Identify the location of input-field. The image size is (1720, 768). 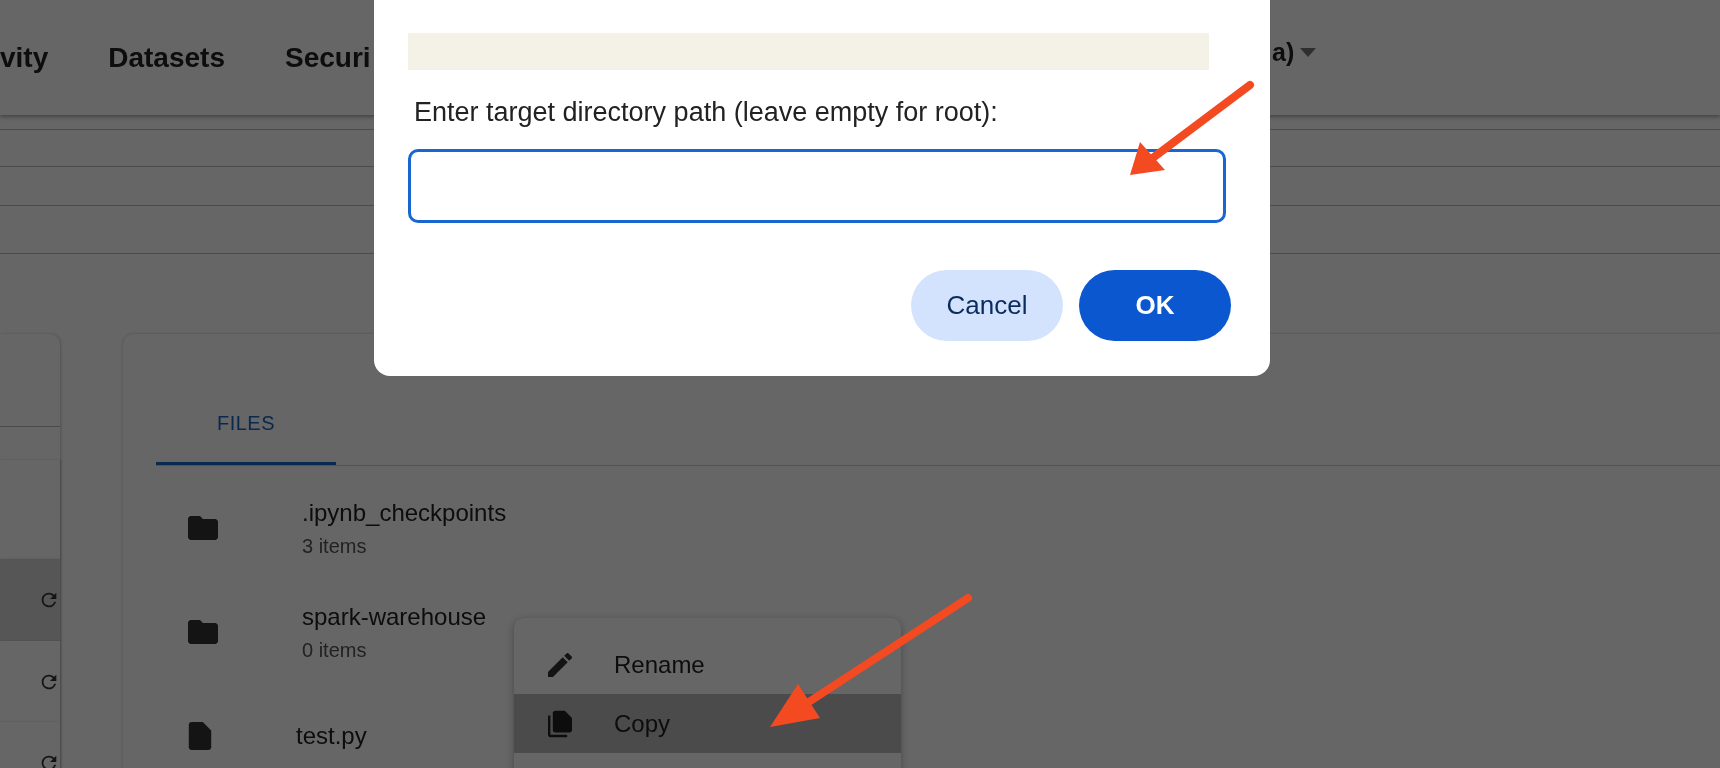
(817, 186).